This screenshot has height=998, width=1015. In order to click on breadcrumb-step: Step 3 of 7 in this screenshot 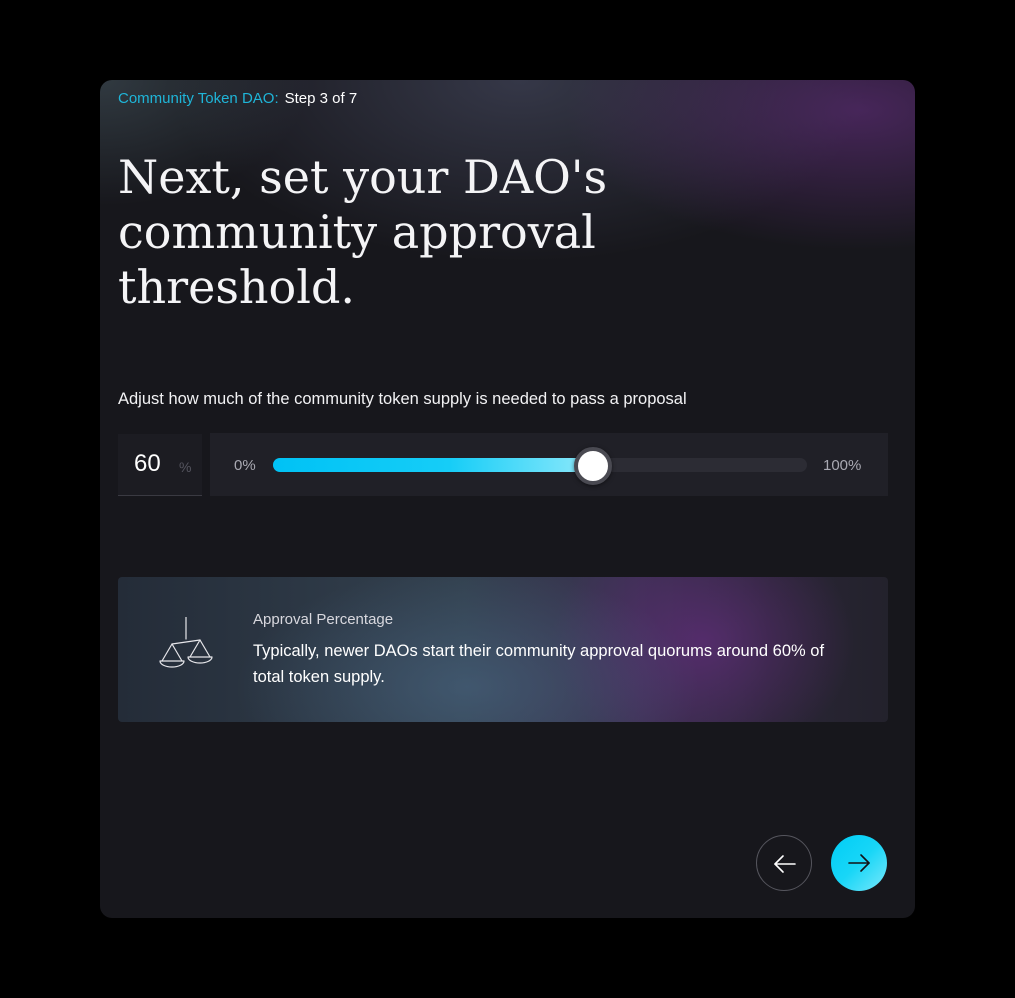, I will do `click(321, 98)`.